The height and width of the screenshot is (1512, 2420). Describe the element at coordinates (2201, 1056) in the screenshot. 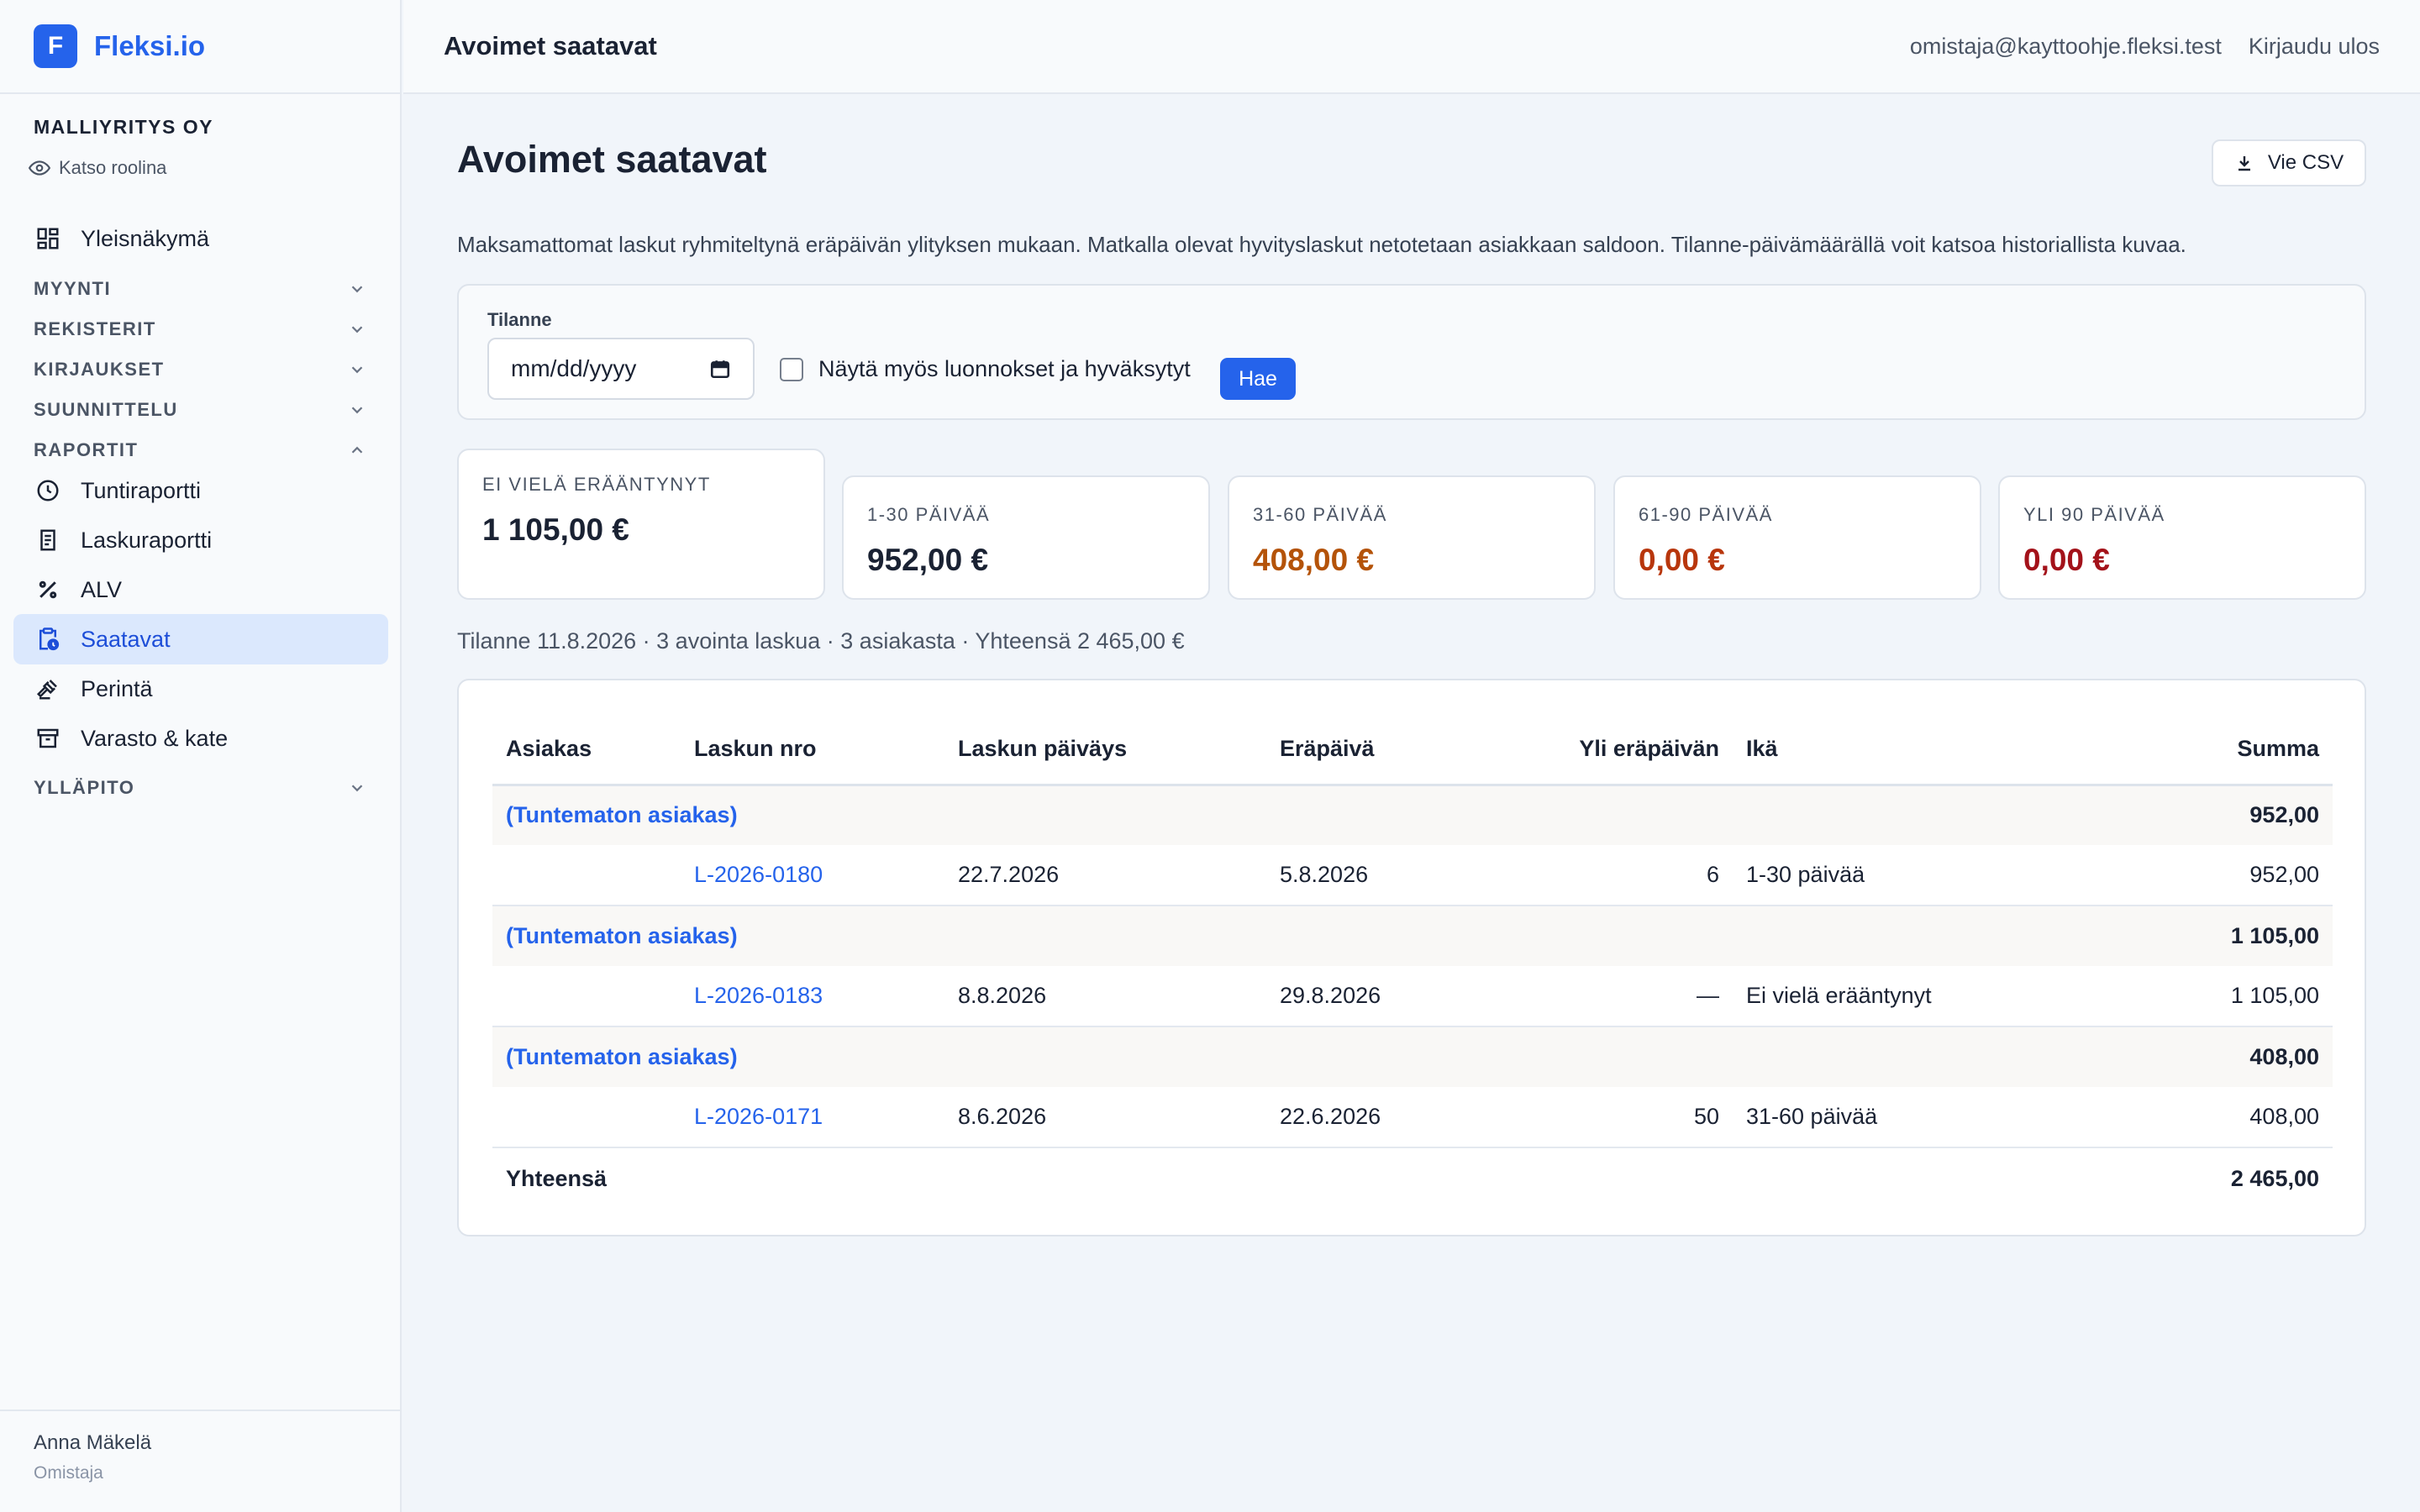

I see `customer-total: 408,00` at that location.